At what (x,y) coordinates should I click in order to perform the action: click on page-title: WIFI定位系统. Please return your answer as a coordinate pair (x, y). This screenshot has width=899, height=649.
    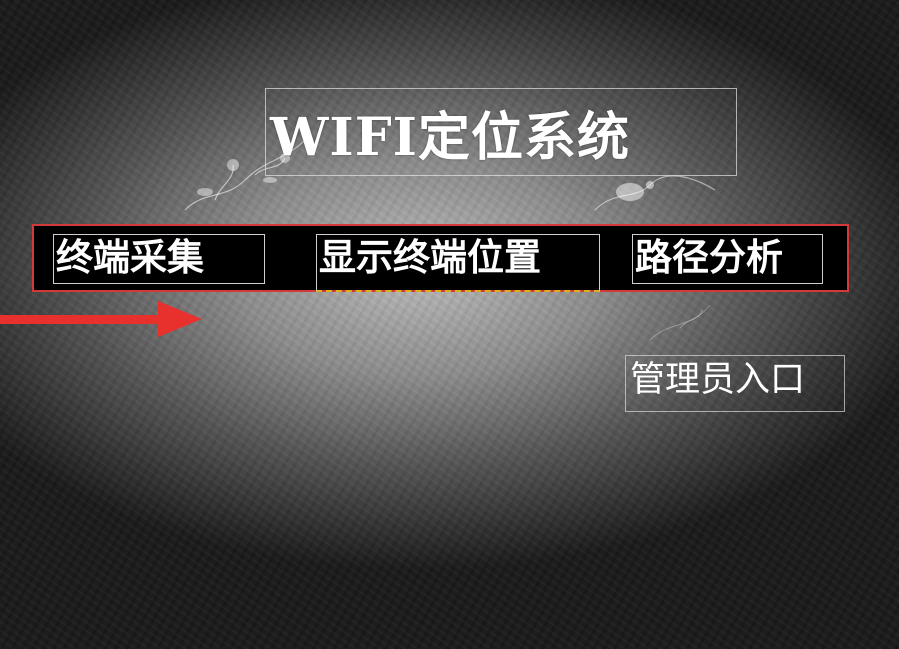
    Looking at the image, I should click on (450, 137).